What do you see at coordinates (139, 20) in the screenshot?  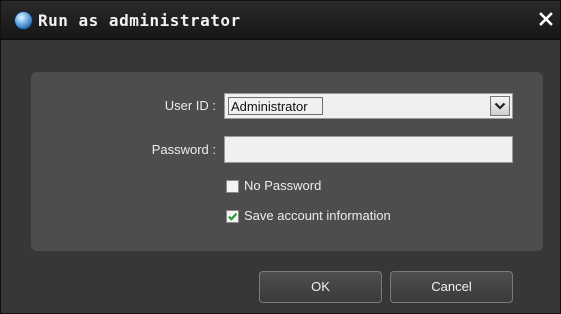 I see `dialog-title: Run as administrator` at bounding box center [139, 20].